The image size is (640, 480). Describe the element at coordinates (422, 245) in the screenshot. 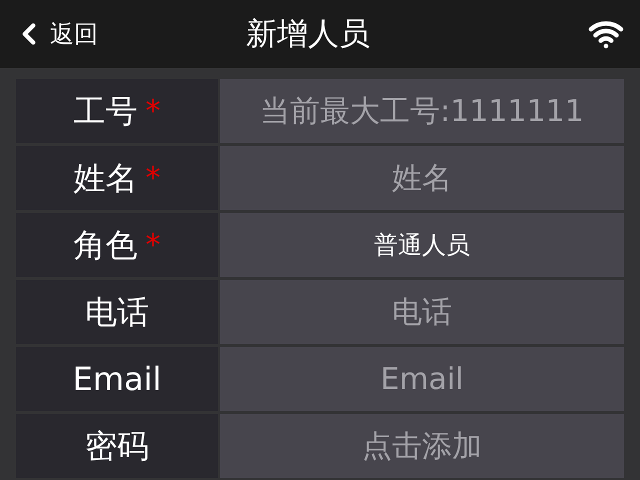

I see `role-select: 普通人员` at that location.